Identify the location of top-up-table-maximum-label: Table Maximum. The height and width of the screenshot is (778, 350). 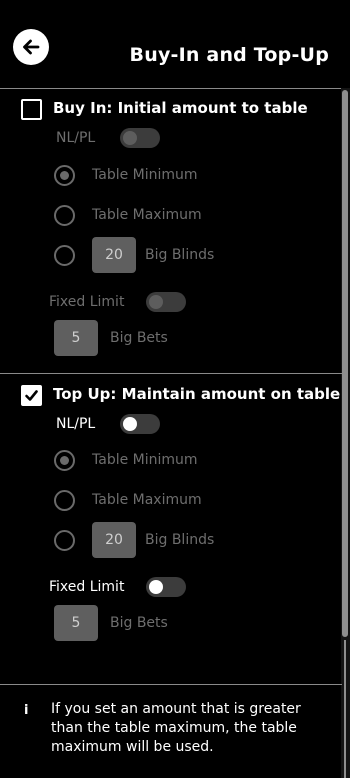
(147, 500).